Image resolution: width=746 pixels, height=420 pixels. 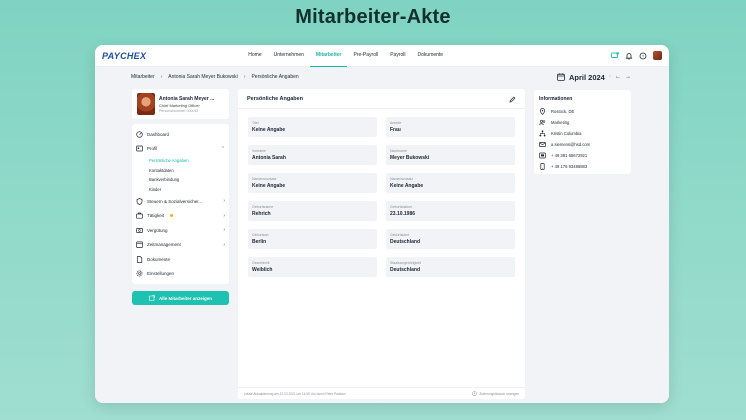 I want to click on field-label: Geburtsort, so click(x=260, y=235).